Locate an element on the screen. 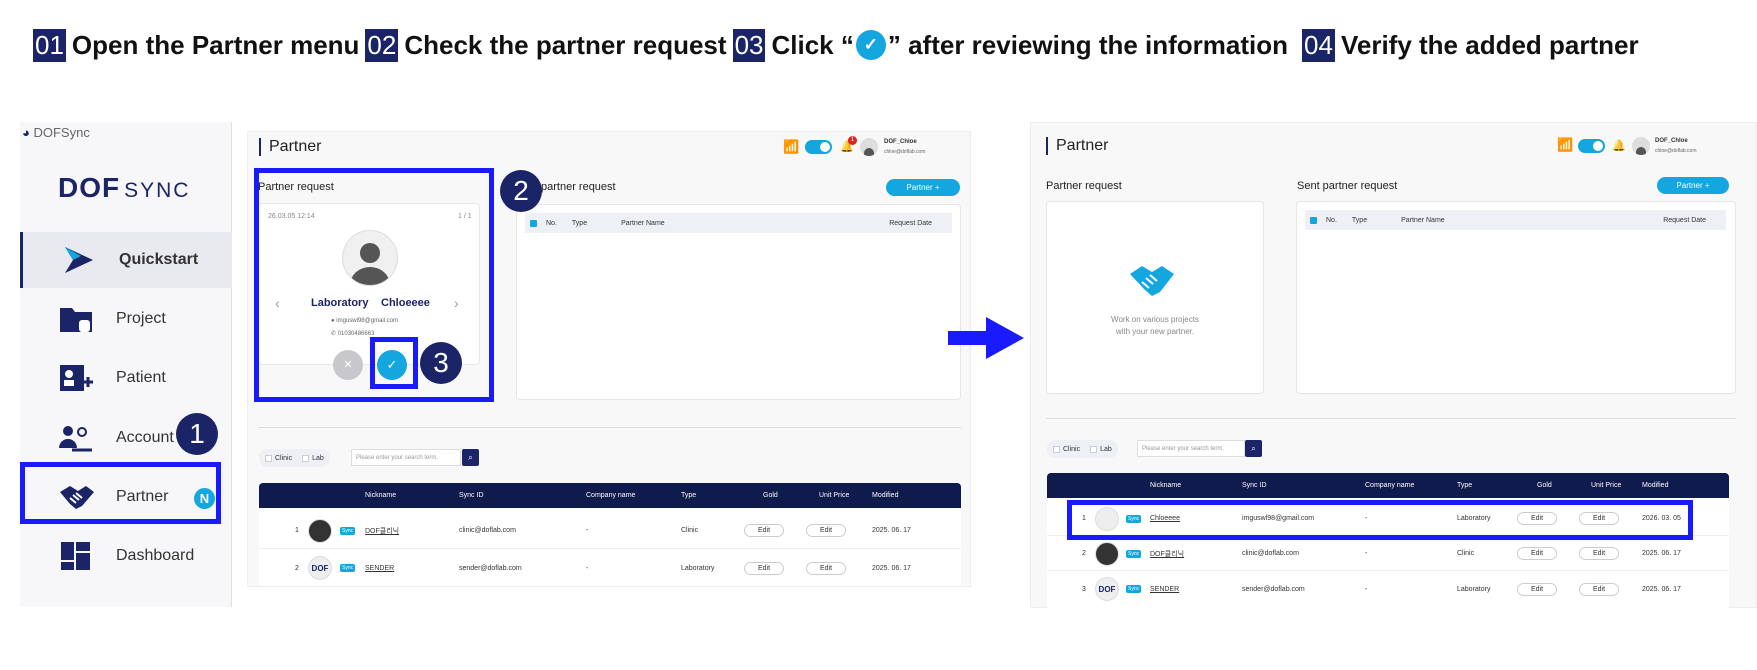 This screenshot has width=1757, height=670. highlight-partner-menu is located at coordinates (120, 493).